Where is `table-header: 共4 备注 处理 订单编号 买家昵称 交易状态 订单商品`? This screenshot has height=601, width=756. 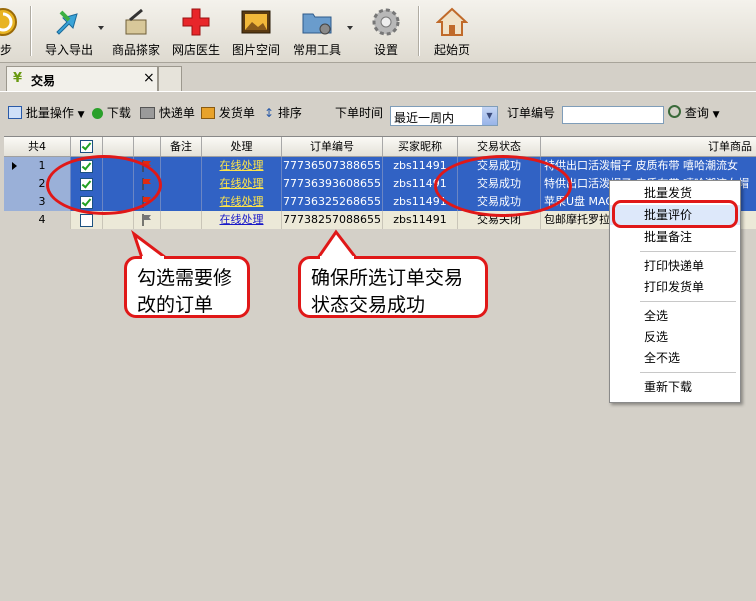
table-header: 共4 备注 处理 订单编号 买家昵称 交易状态 订单商品 is located at coordinates (380, 147).